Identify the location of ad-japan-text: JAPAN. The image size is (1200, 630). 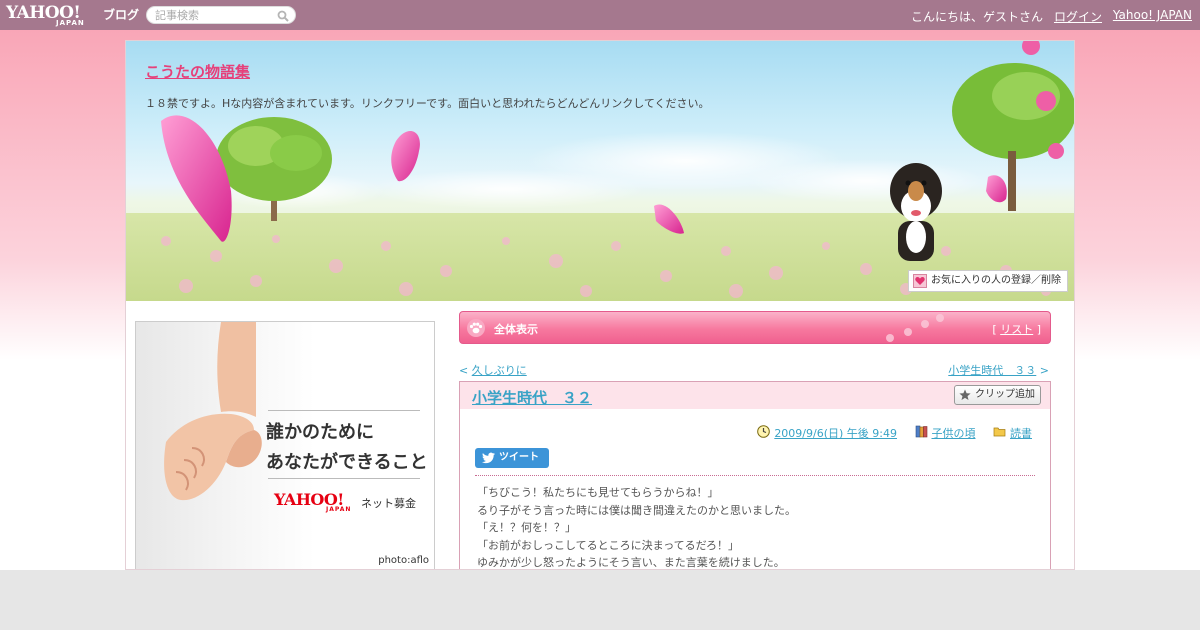
(339, 509).